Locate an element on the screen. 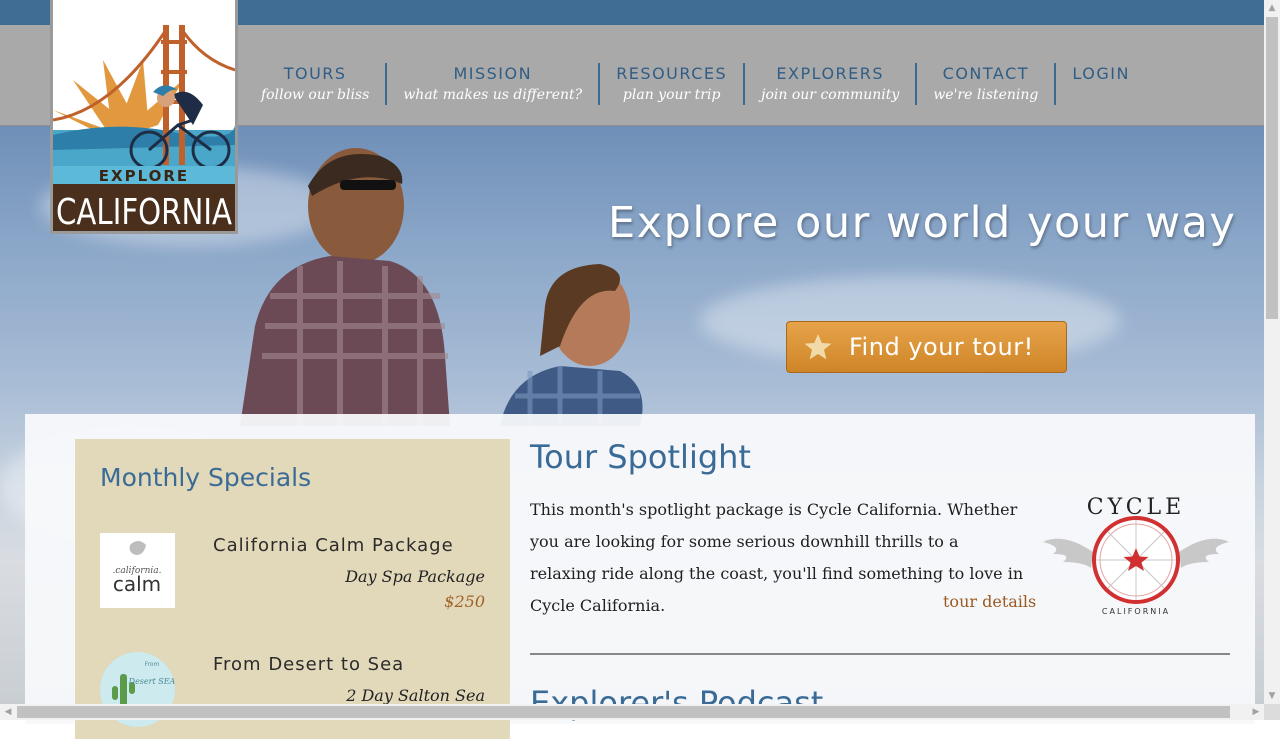 The image size is (1280, 742). special-name: California Calm Package is located at coordinates (333, 545).